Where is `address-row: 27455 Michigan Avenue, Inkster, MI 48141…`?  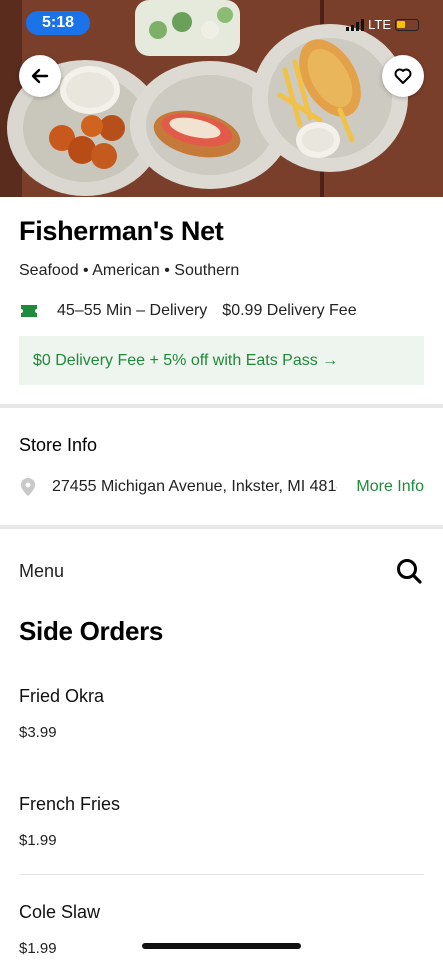
address-row: 27455 Michigan Avenue, Inkster, MI 48141… is located at coordinates (221, 487).